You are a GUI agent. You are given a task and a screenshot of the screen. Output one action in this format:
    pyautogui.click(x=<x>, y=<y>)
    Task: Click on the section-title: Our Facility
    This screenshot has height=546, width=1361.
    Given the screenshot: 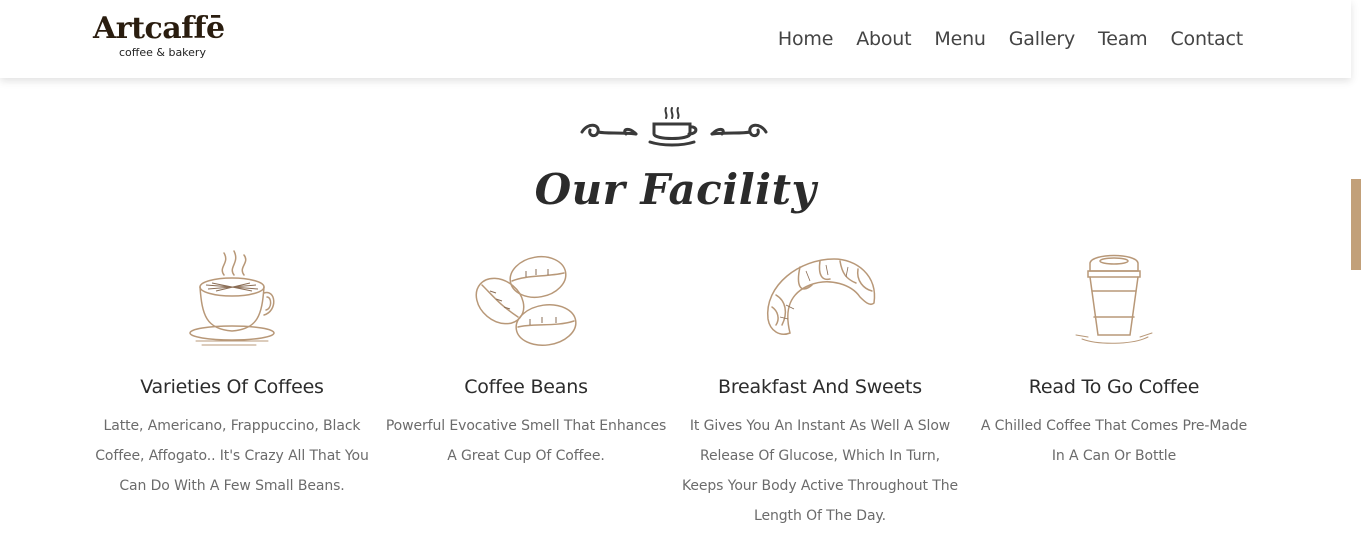 What is the action you would take?
    pyautogui.click(x=675, y=189)
    